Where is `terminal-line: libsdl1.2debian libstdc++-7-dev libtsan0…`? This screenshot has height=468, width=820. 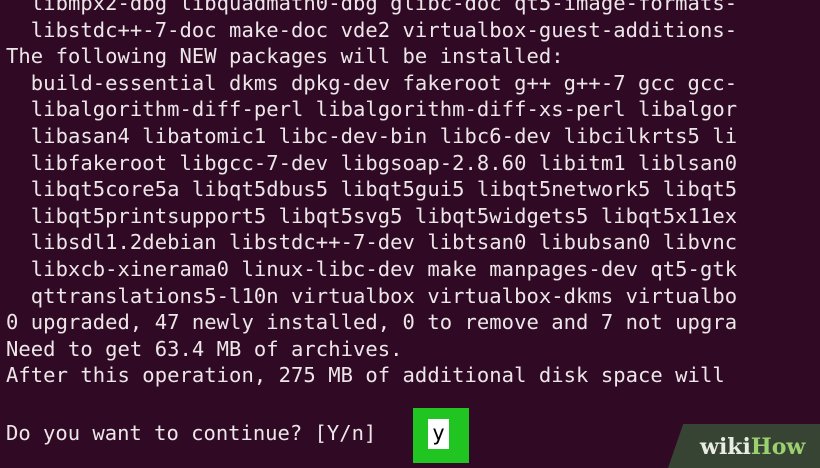
terminal-line: libsdl1.2debian libstdc++-7-dev libtsan0… is located at coordinates (372, 242).